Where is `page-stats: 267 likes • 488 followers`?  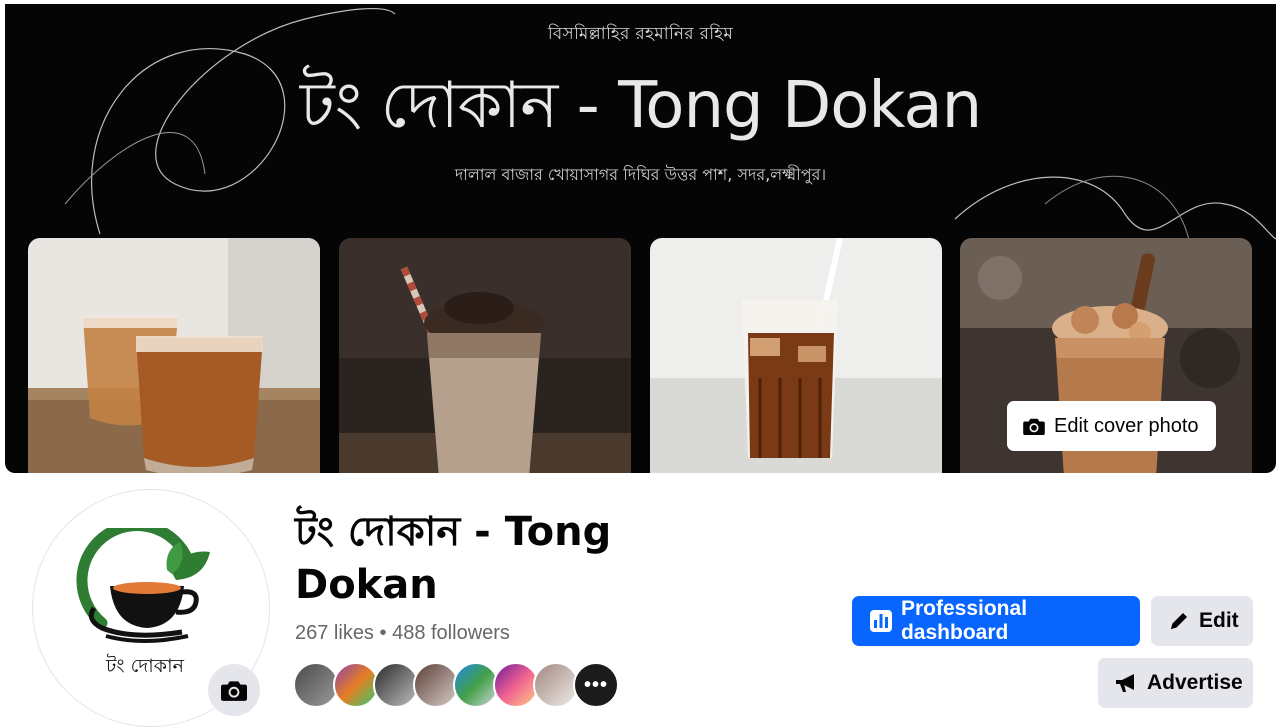
page-stats: 267 likes • 488 followers is located at coordinates (402, 633).